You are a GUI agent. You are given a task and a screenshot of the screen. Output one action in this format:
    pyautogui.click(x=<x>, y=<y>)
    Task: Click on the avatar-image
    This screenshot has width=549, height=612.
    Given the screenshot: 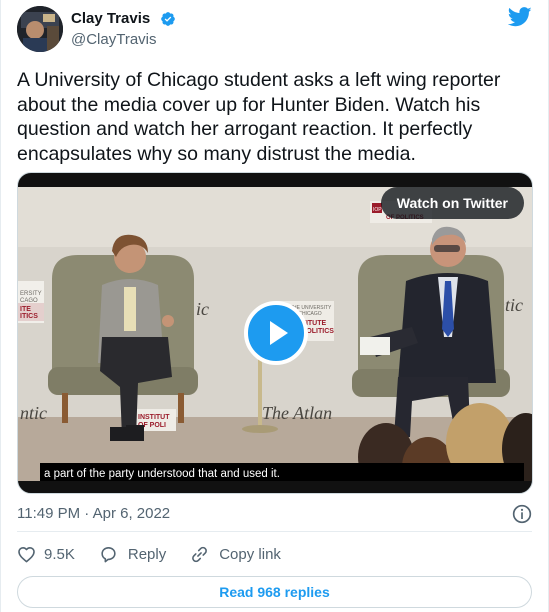 What is the action you would take?
    pyautogui.click(x=40, y=29)
    